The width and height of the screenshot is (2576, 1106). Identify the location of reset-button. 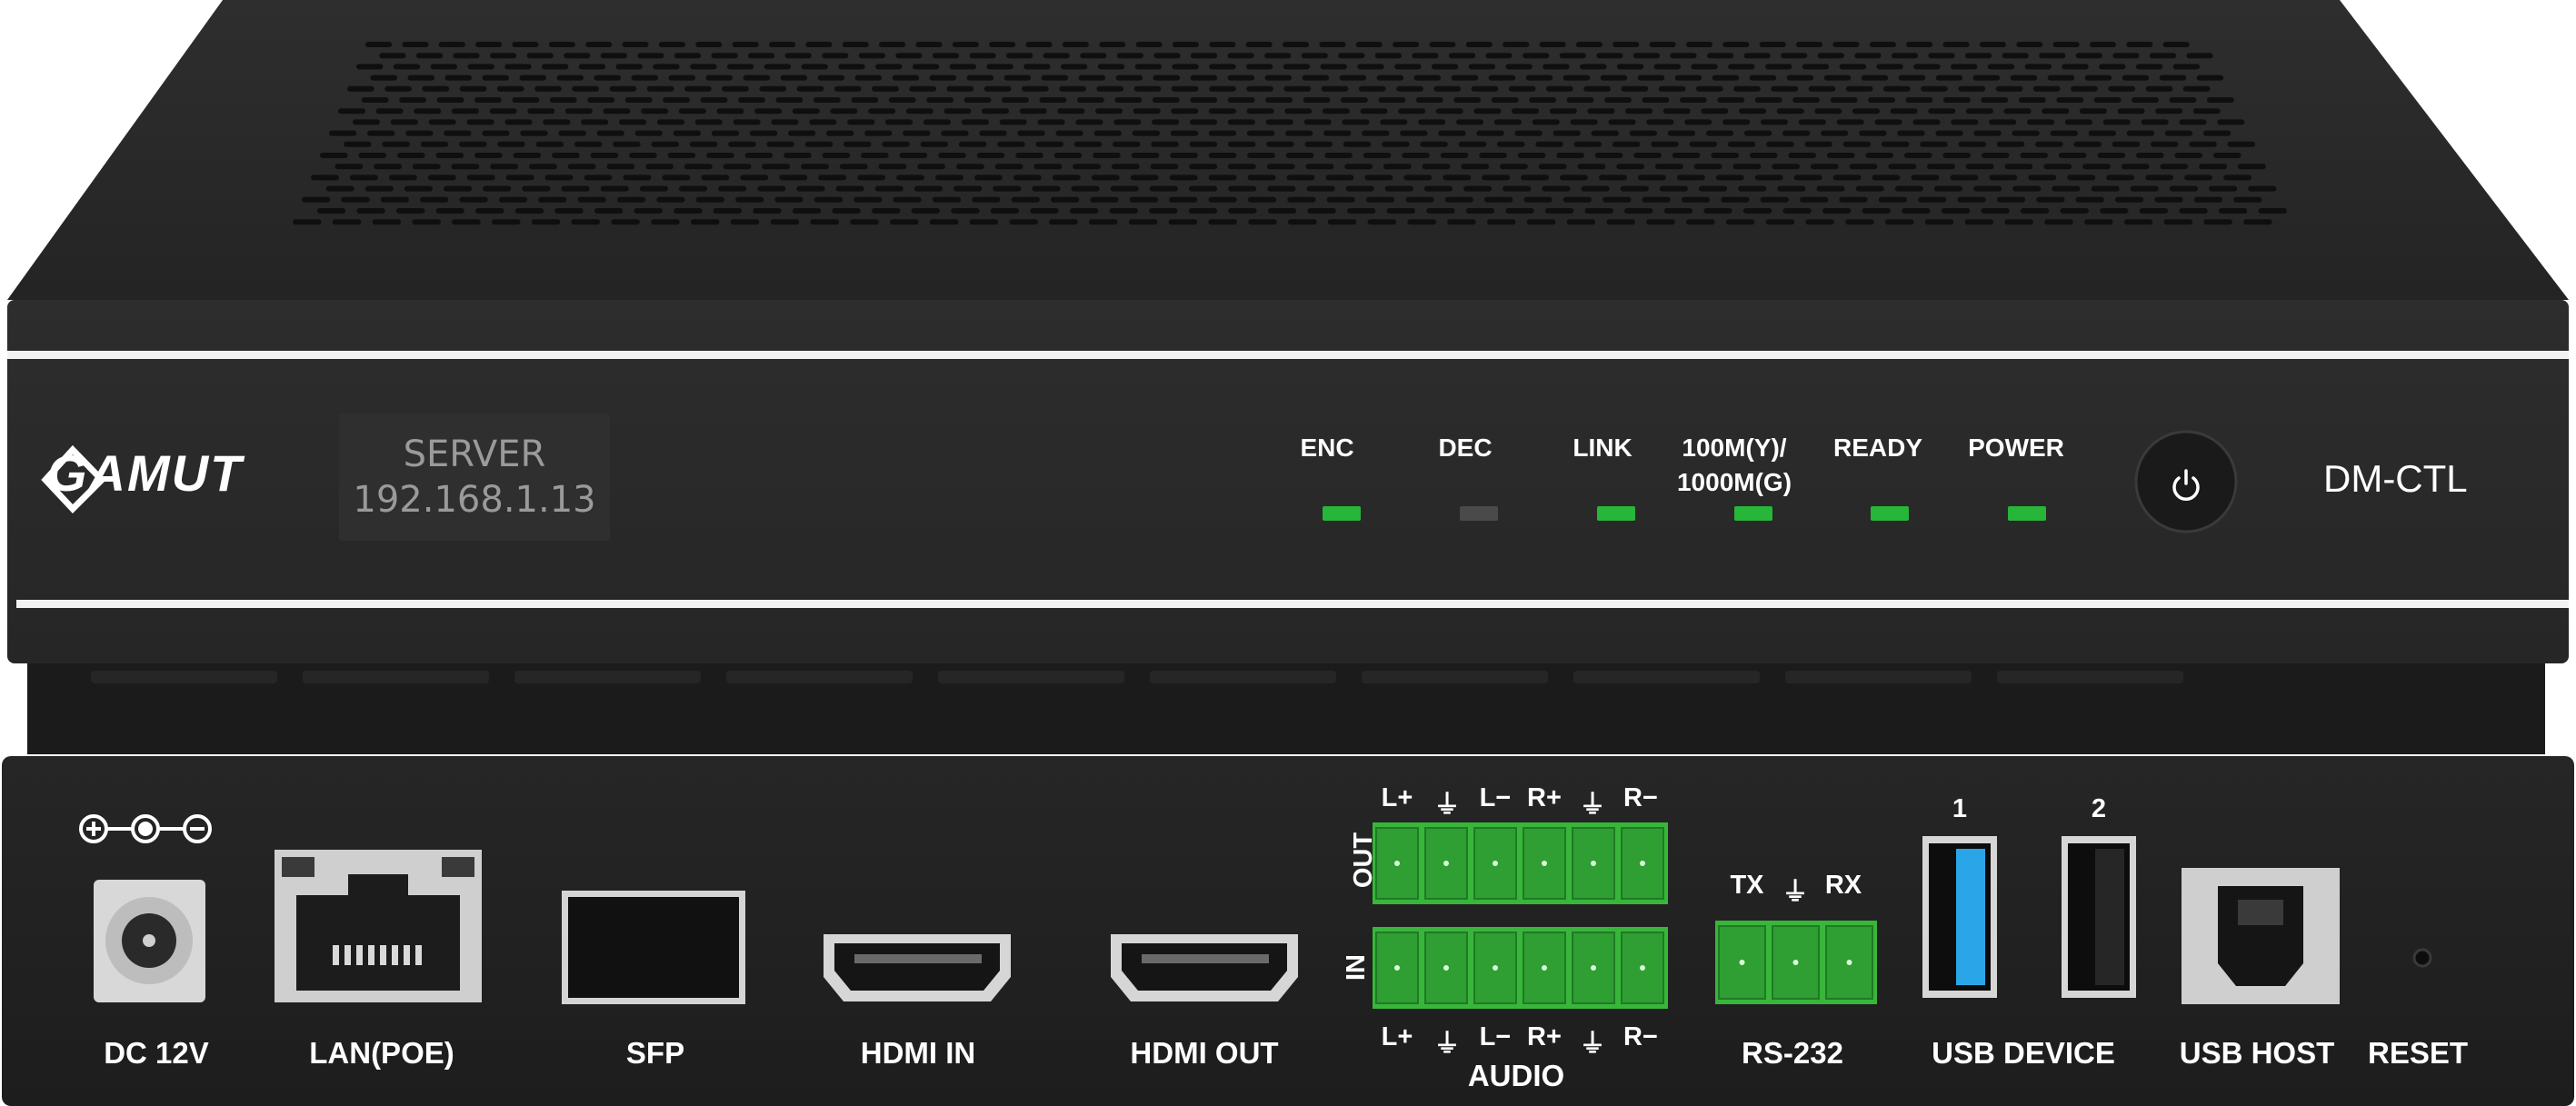
(2422, 958).